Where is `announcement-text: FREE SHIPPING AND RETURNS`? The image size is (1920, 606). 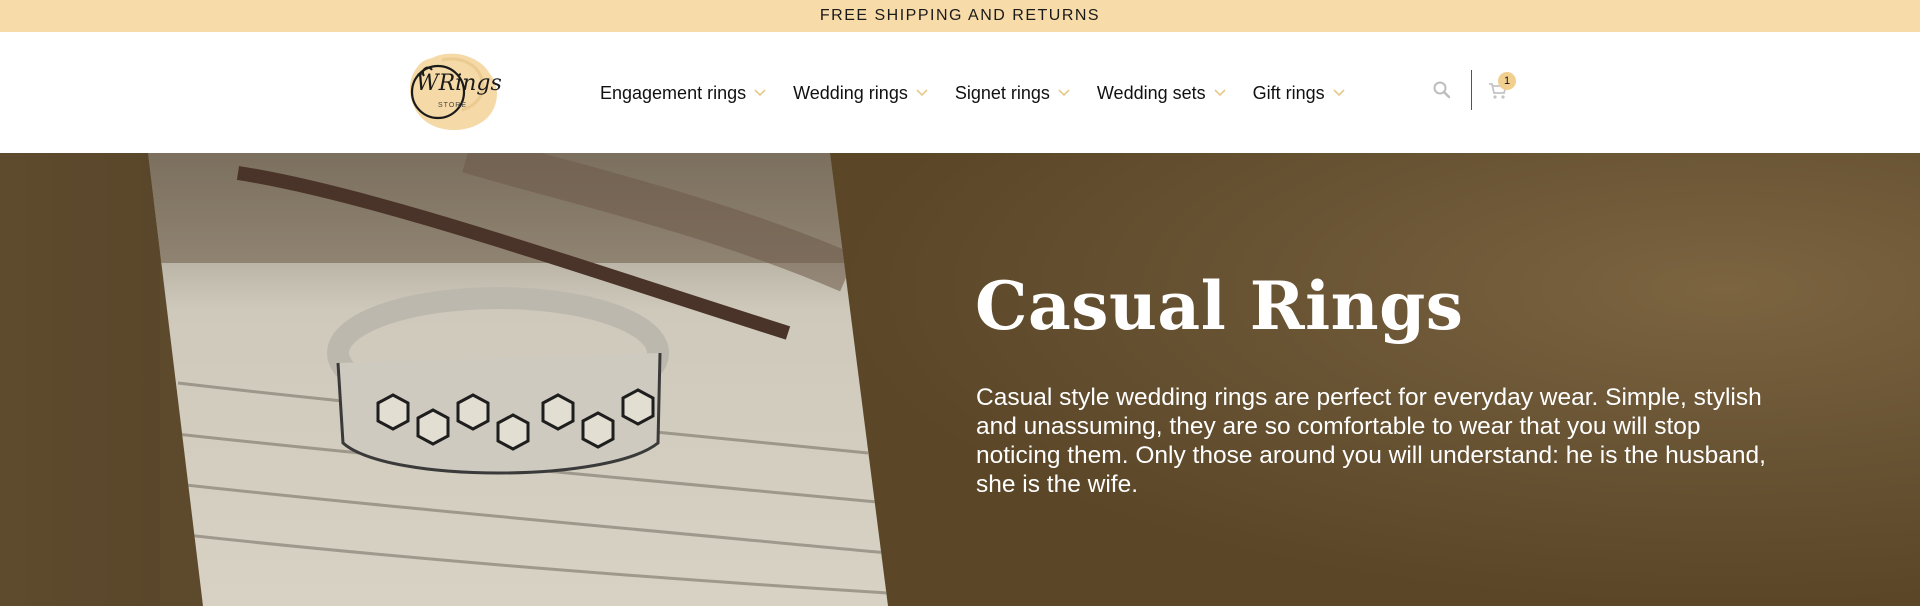
announcement-text: FREE SHIPPING AND RETURNS is located at coordinates (960, 15).